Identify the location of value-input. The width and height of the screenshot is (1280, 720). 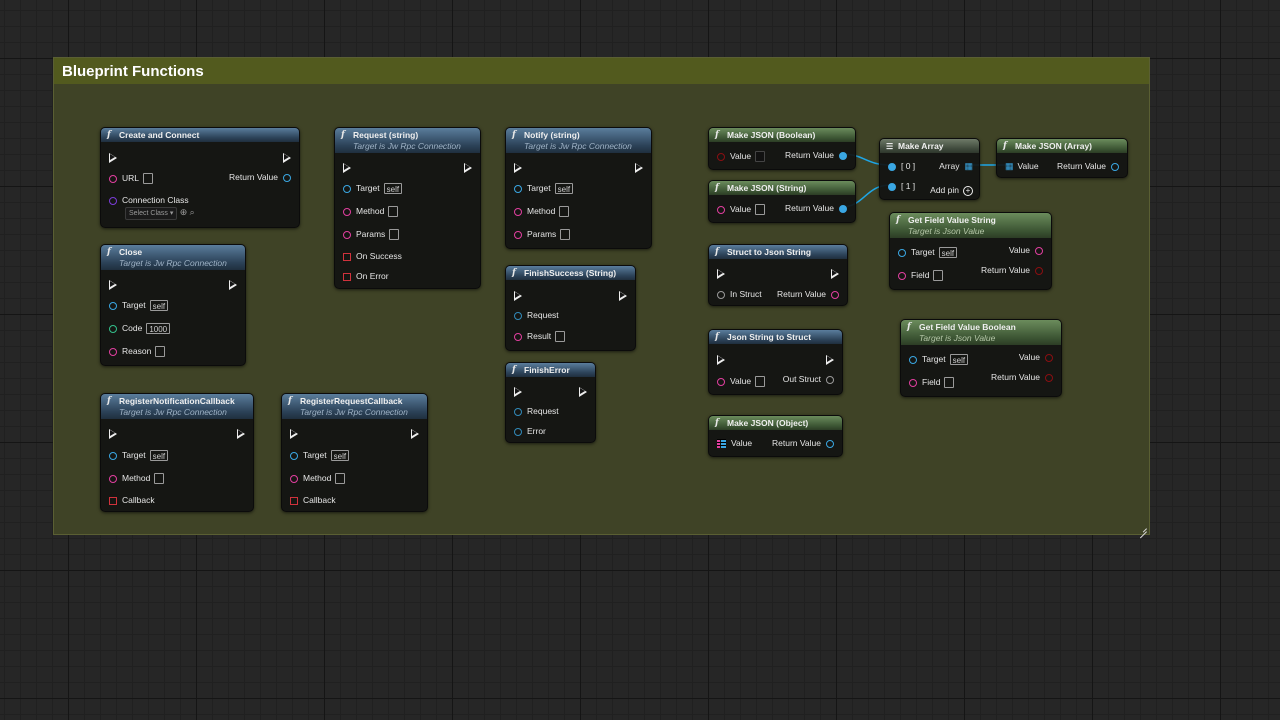
(760, 210).